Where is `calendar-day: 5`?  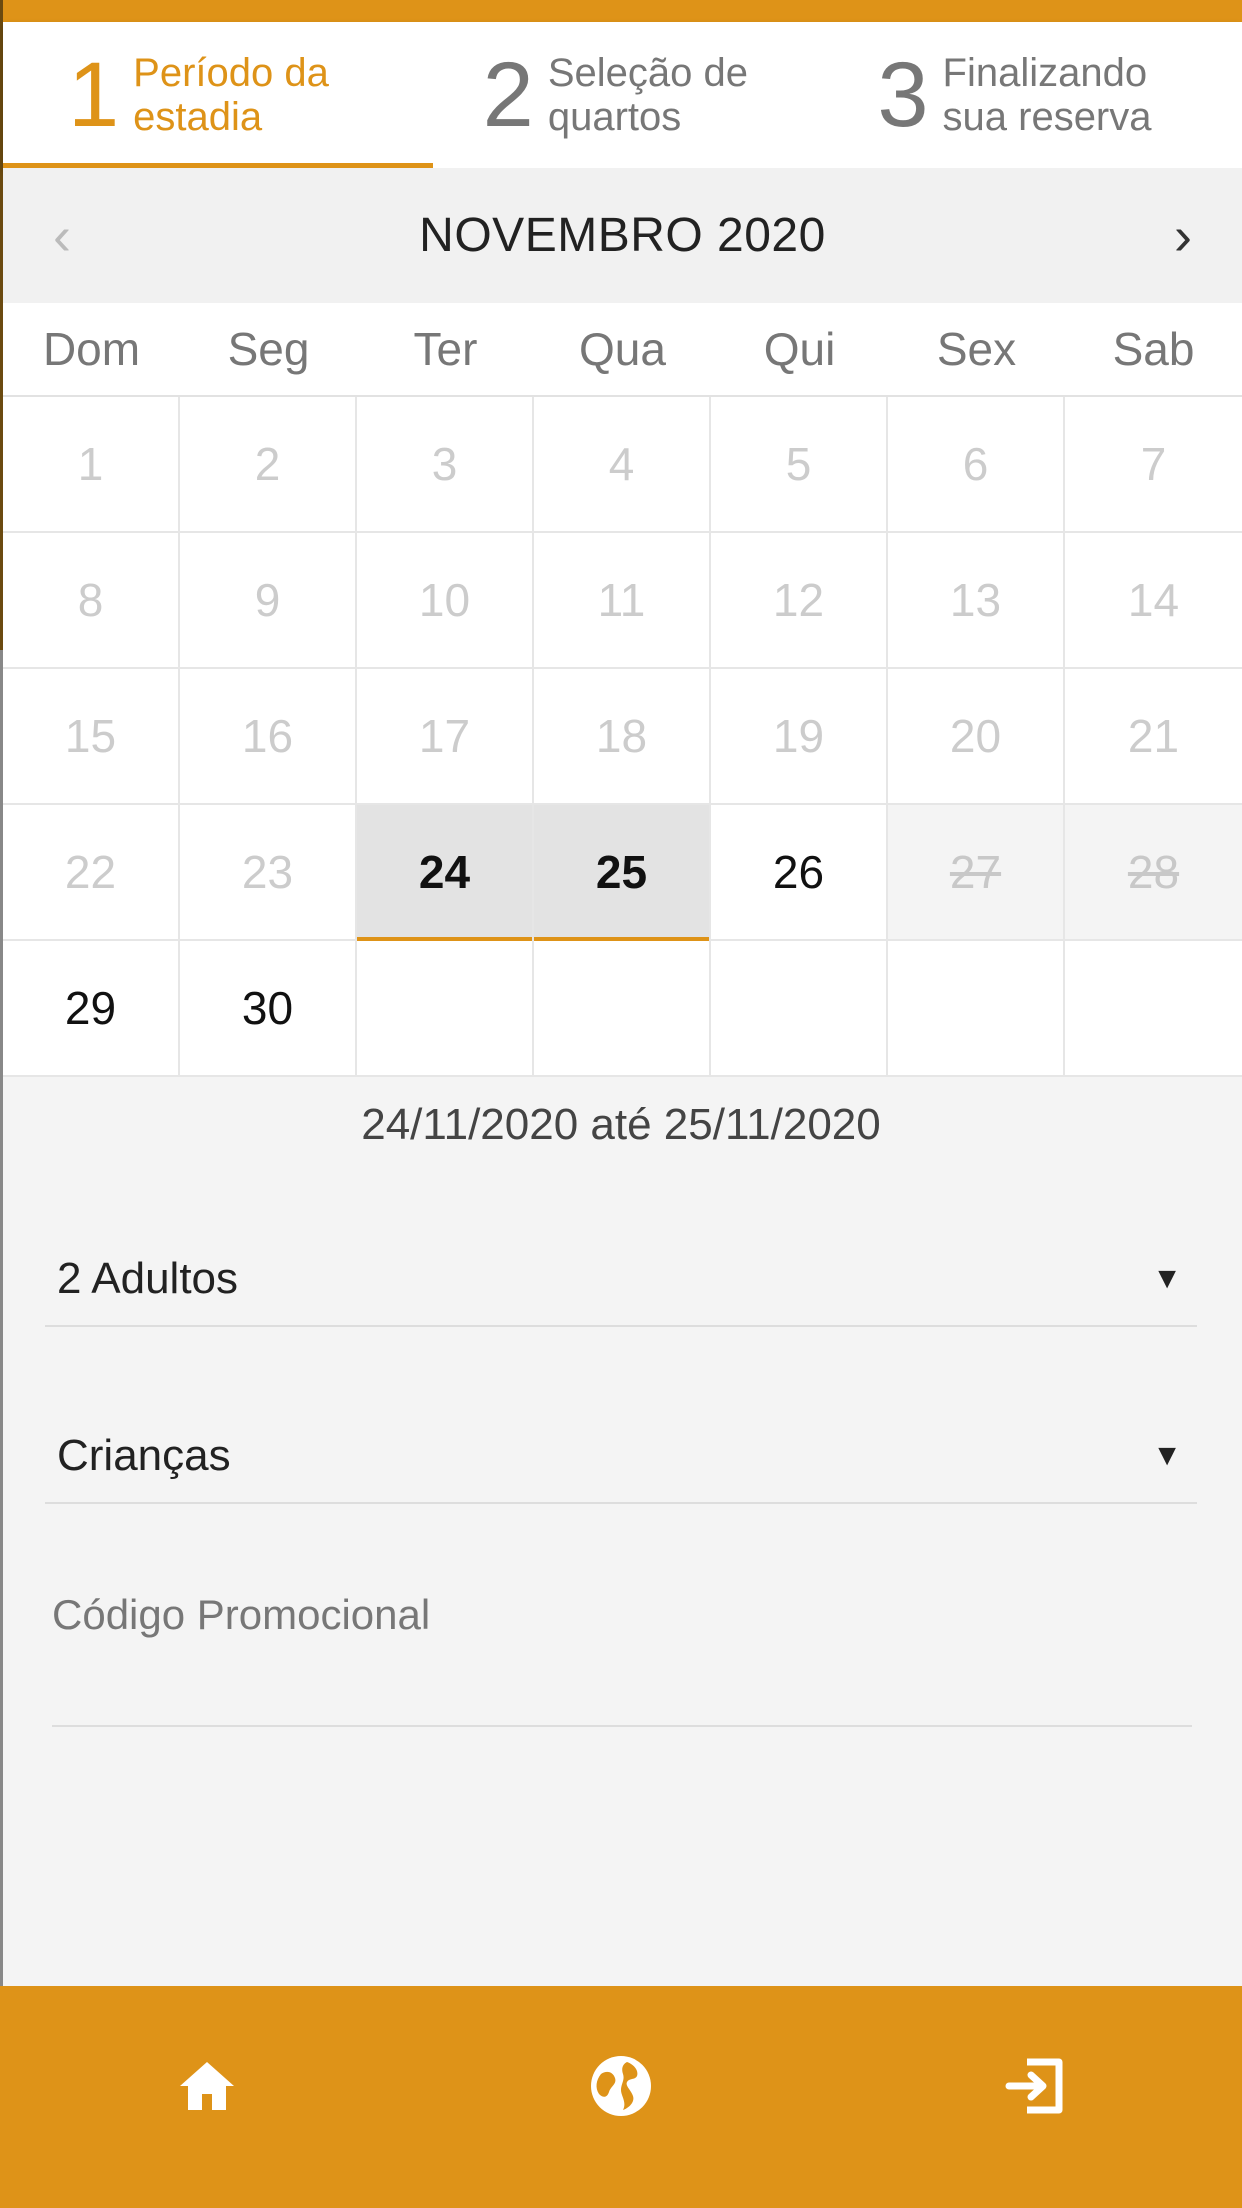 calendar-day: 5 is located at coordinates (799, 465).